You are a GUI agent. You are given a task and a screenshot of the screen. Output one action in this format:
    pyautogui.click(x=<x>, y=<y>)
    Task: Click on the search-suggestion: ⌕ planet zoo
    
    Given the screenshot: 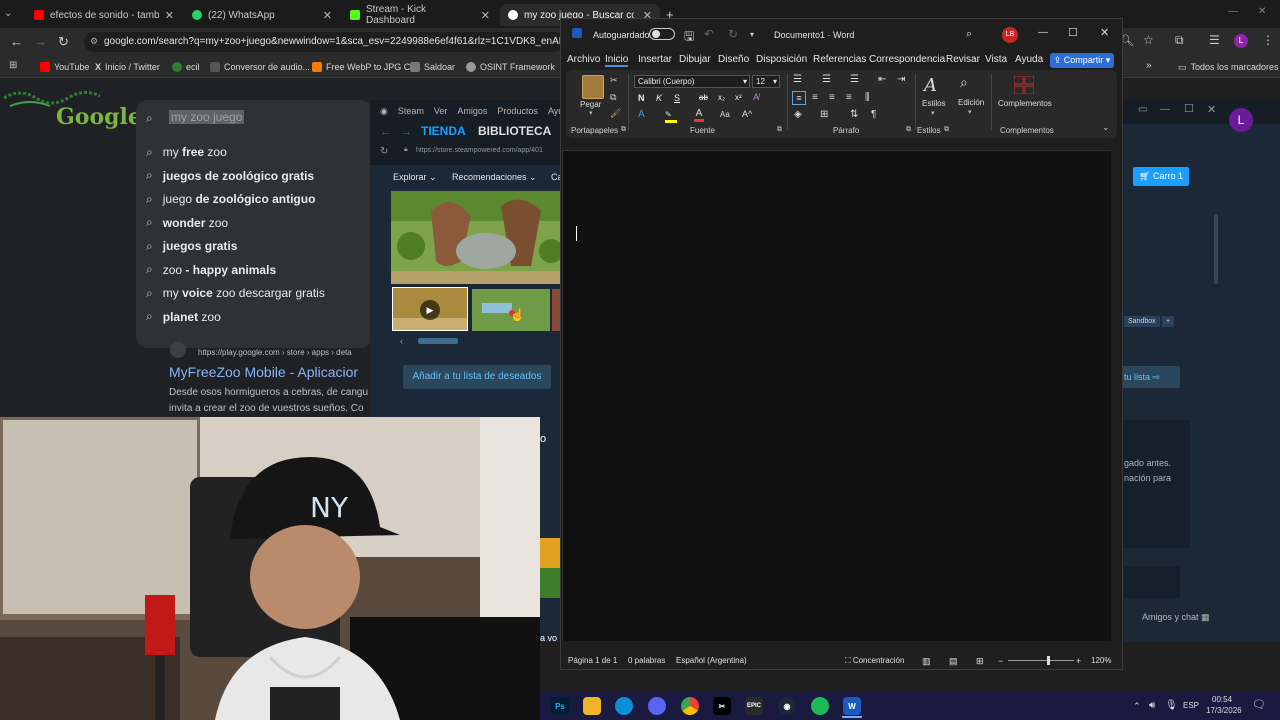 What is the action you would take?
    pyautogui.click(x=183, y=317)
    